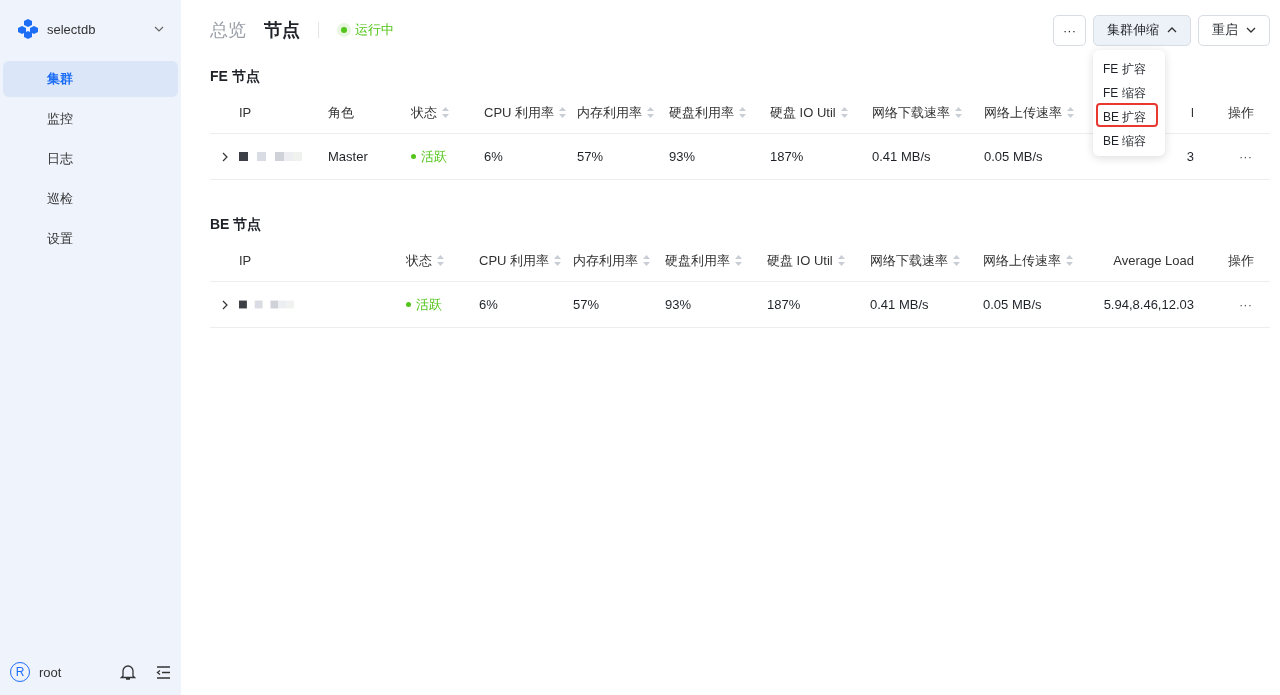 This screenshot has height=695, width=1280. Describe the element at coordinates (90, 199) in the screenshot. I see `nav-item: 巡检` at that location.